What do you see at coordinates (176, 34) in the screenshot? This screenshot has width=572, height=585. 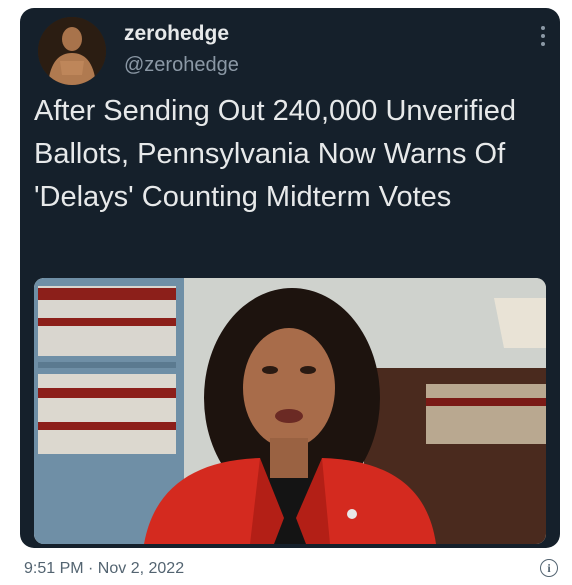 I see `display-name: zerohedge` at bounding box center [176, 34].